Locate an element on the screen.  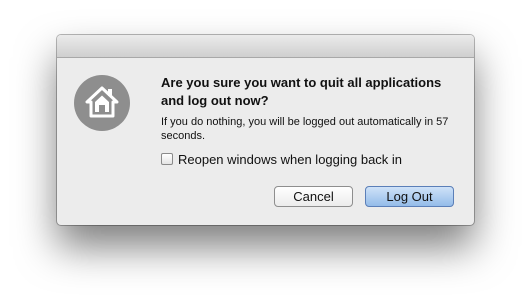
reopen-windows-option: Reopen windows when logging back in is located at coordinates (281, 159).